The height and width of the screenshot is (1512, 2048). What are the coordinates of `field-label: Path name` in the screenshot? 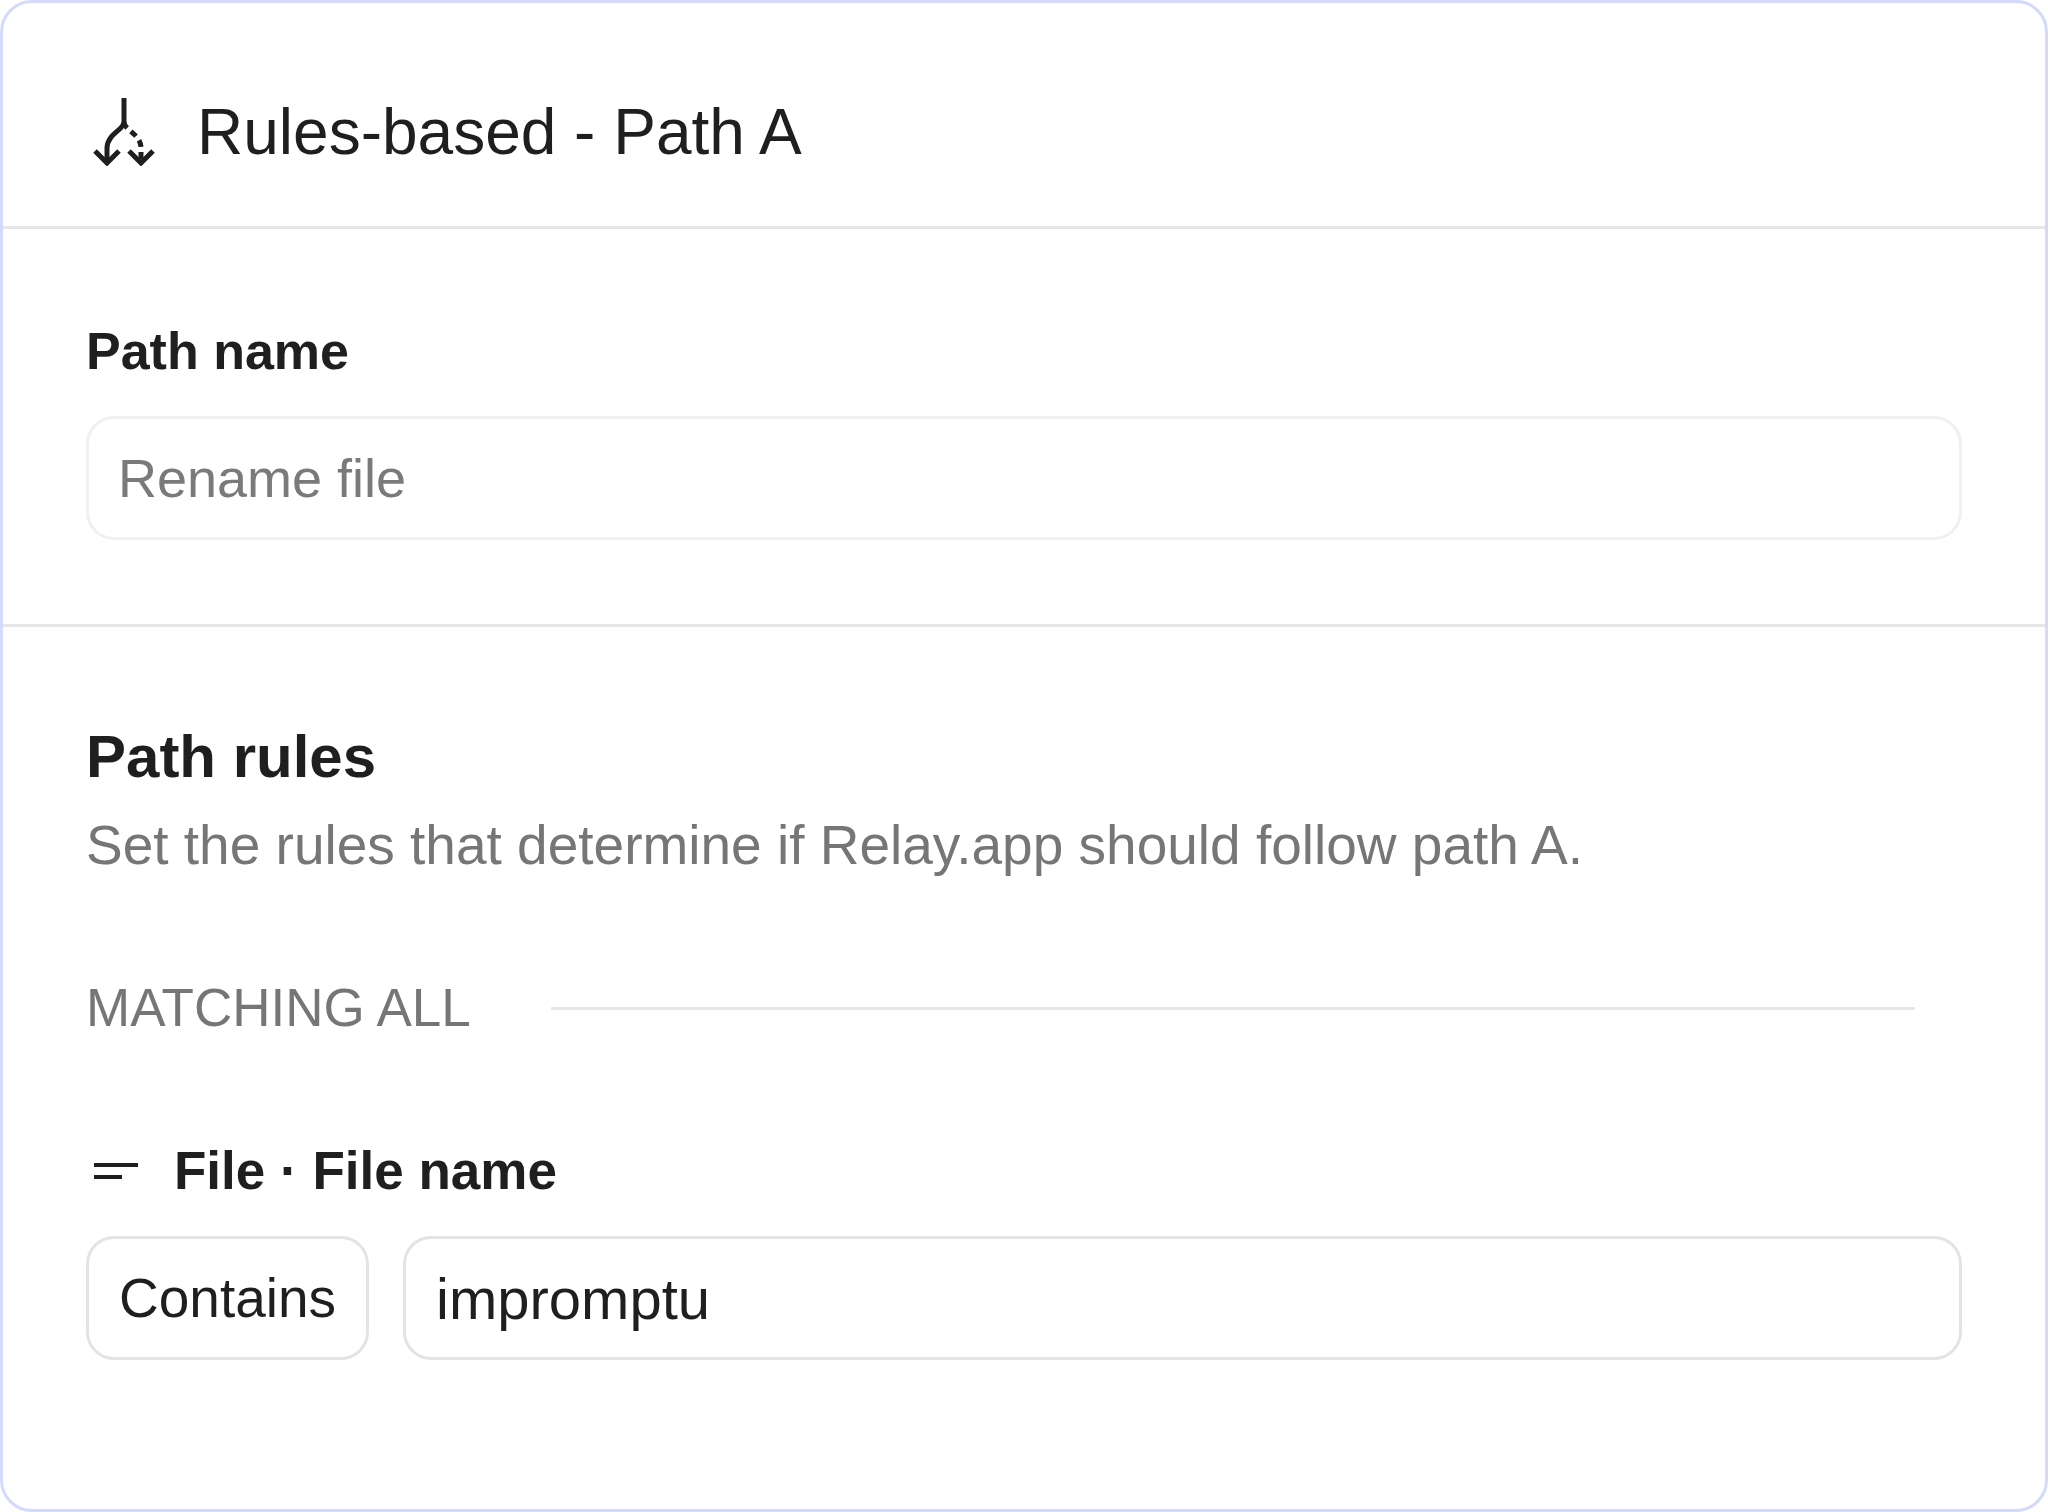 It's located at (217, 351).